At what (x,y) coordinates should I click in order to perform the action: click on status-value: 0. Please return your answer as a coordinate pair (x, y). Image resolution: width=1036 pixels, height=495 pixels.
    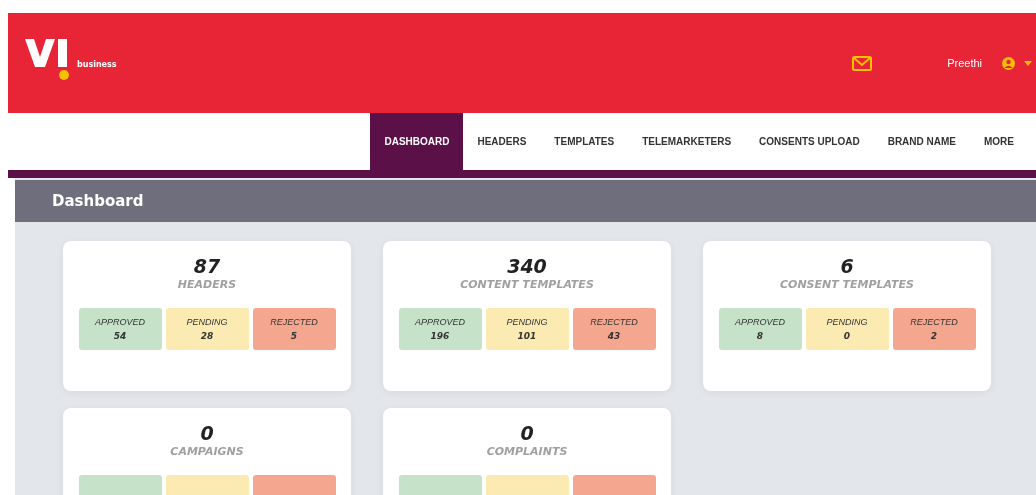
    Looking at the image, I should click on (847, 336).